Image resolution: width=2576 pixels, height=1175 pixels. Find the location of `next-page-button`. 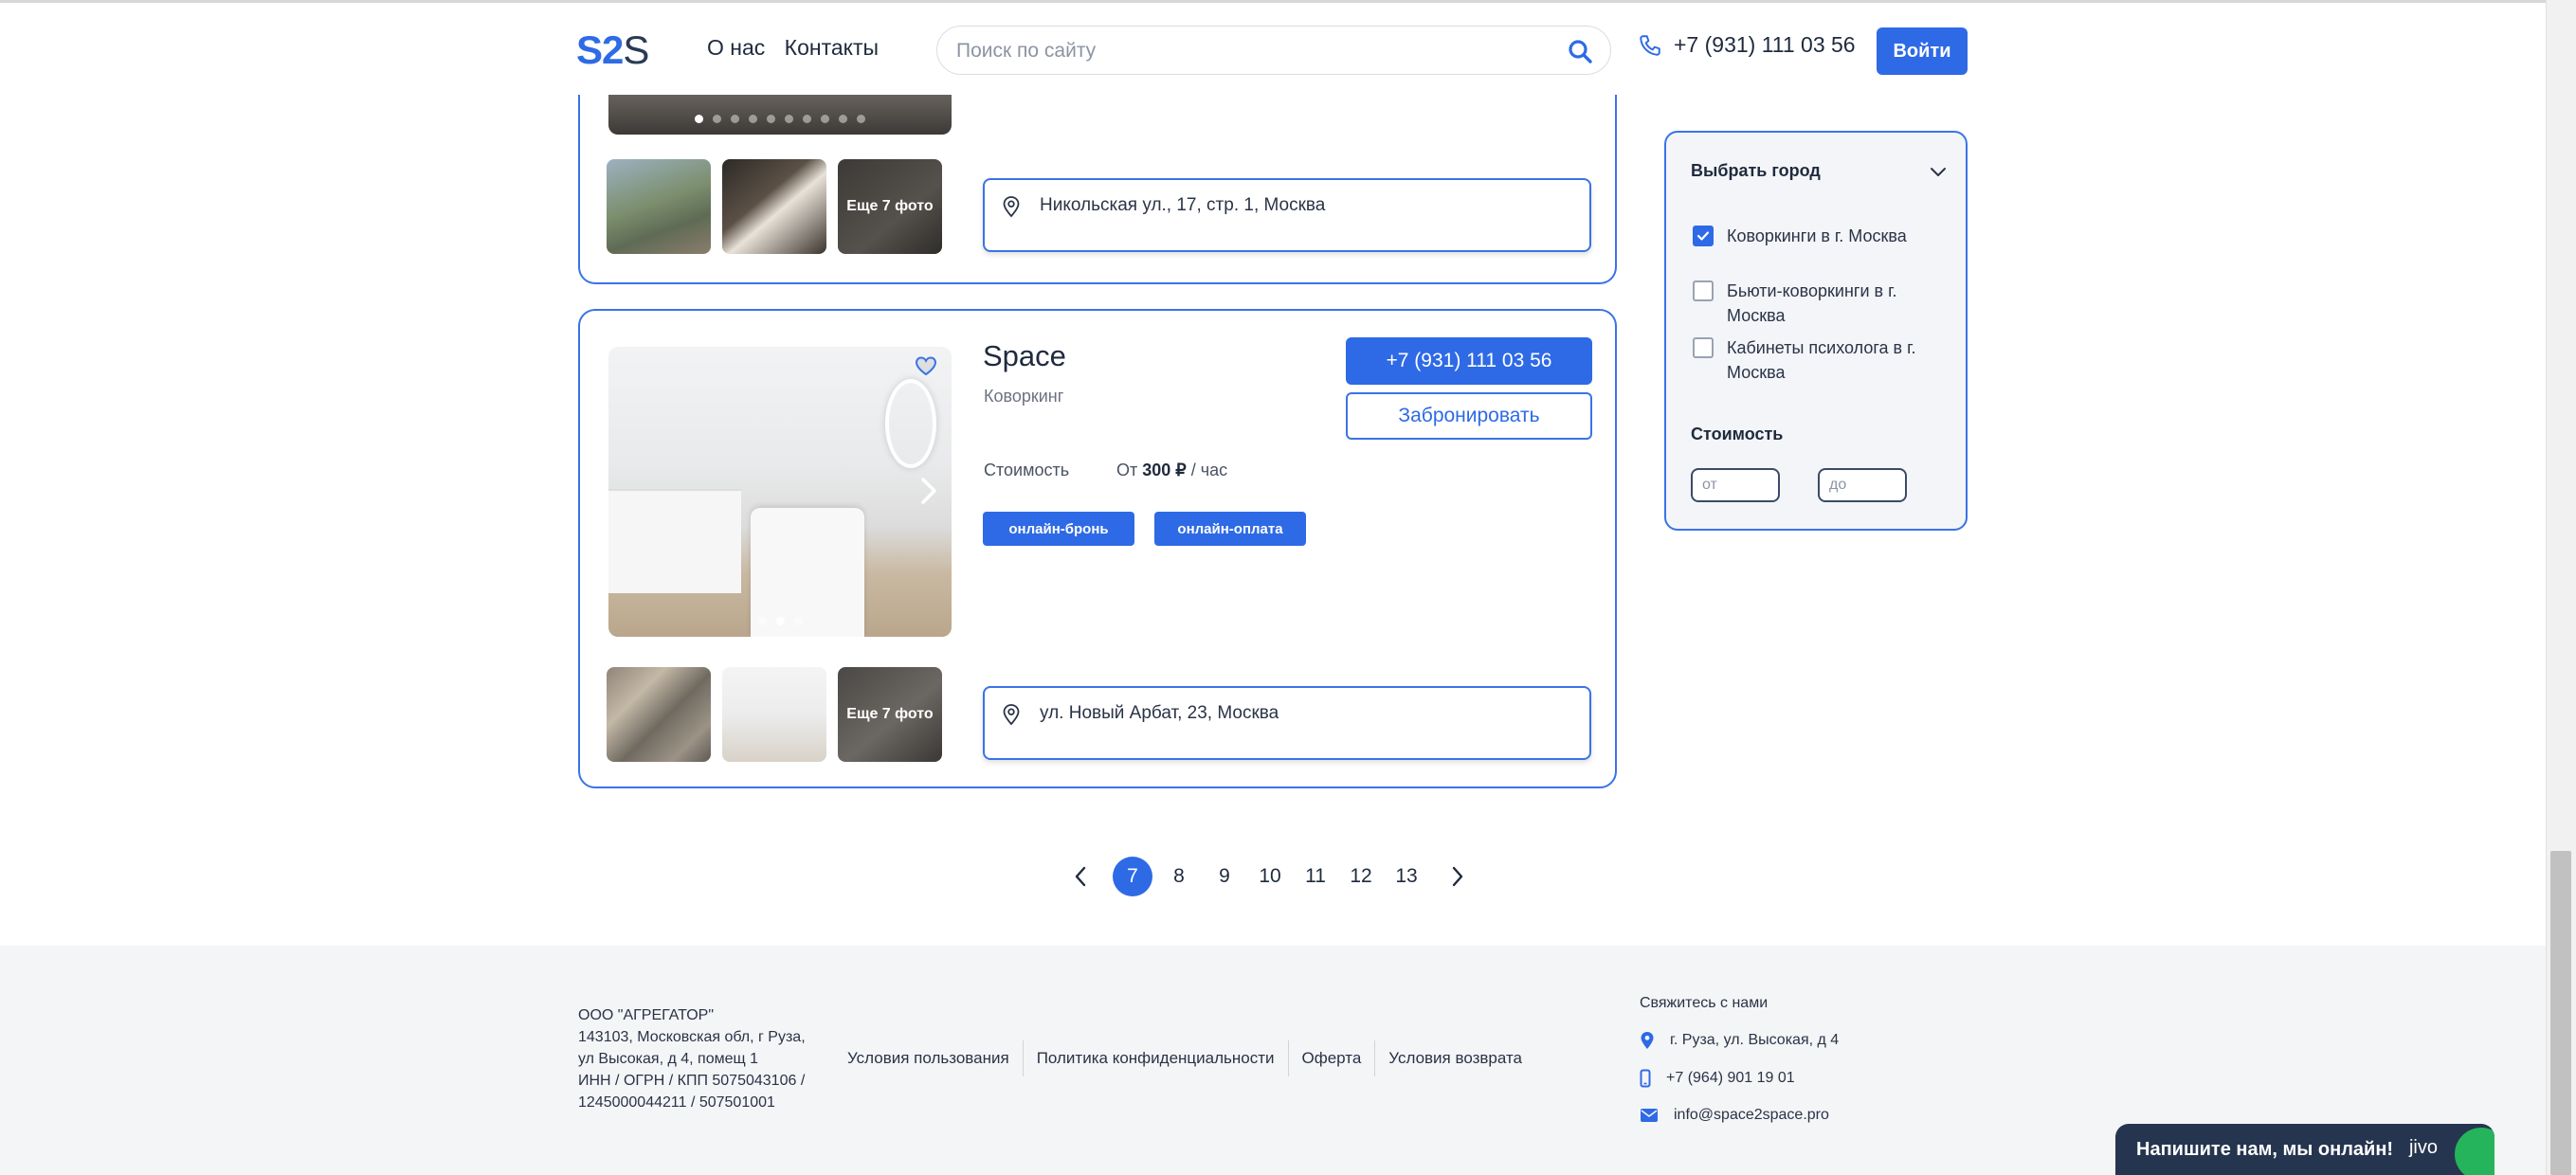

next-page-button is located at coordinates (1457, 876).